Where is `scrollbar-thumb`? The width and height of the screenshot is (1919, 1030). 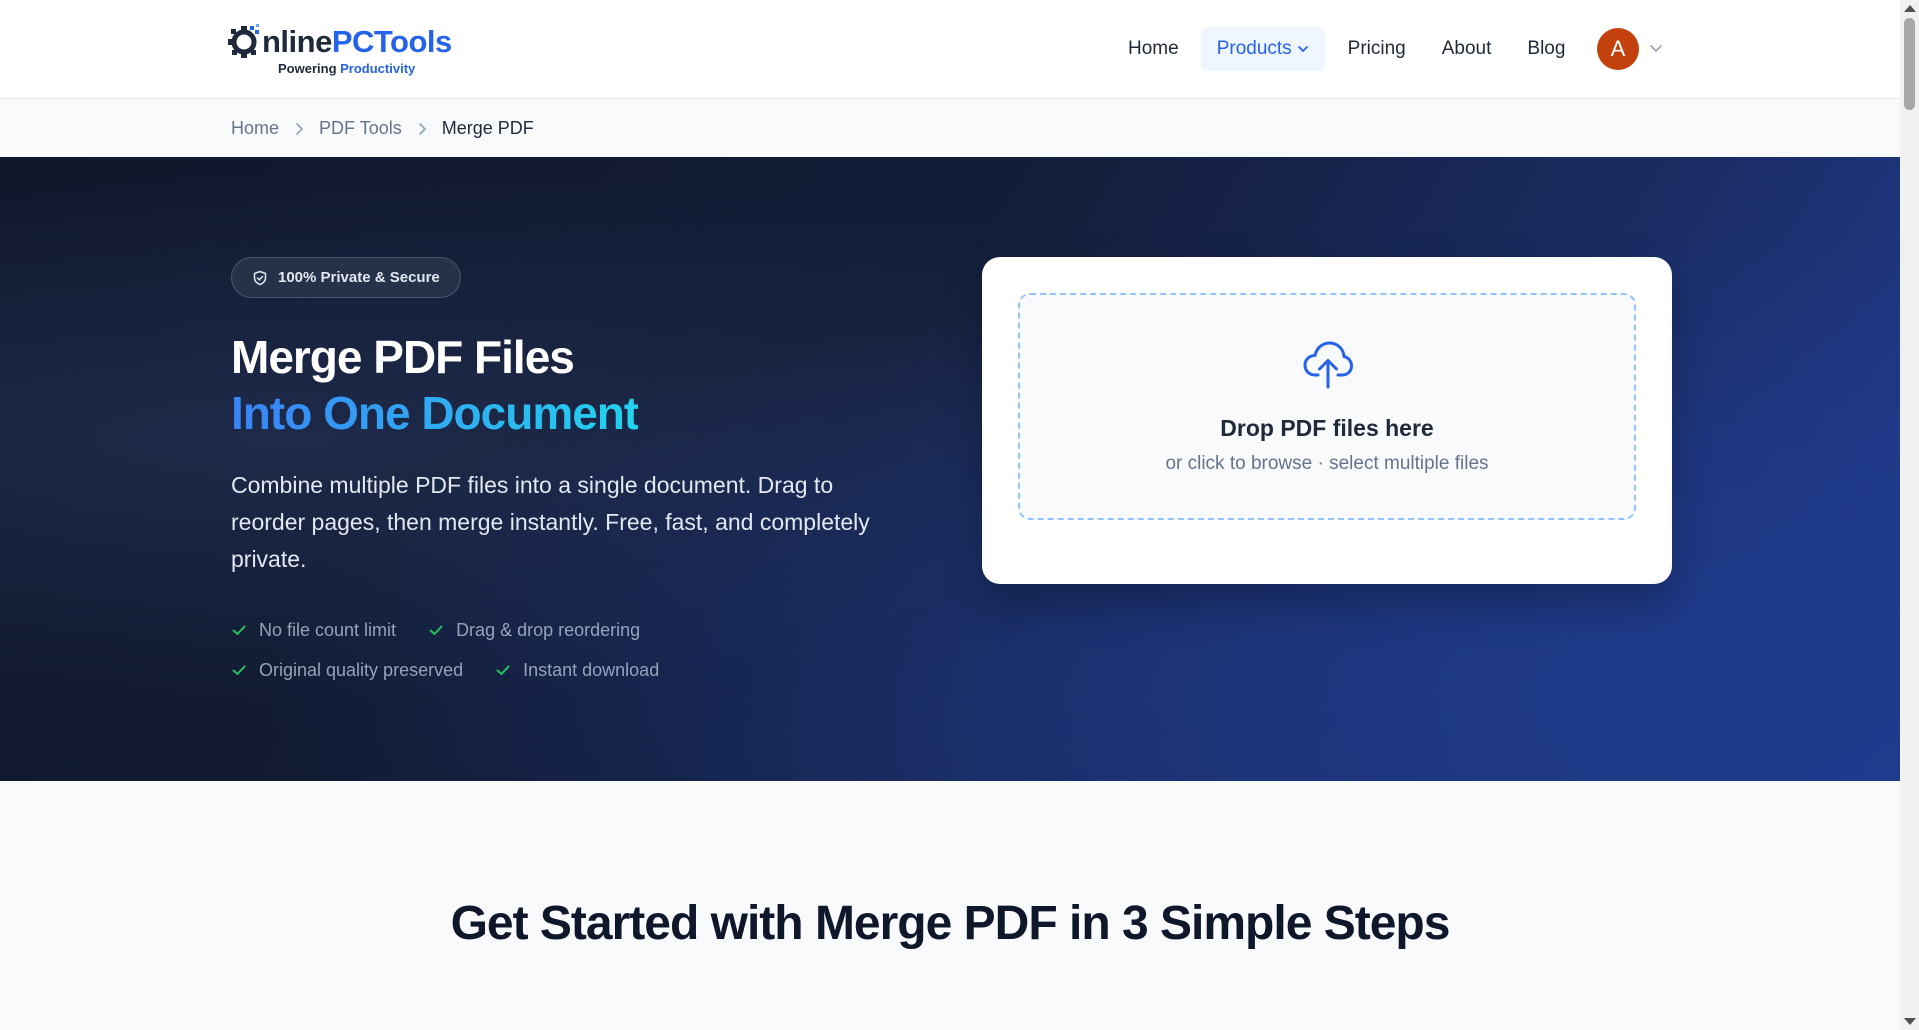 scrollbar-thumb is located at coordinates (1909, 64).